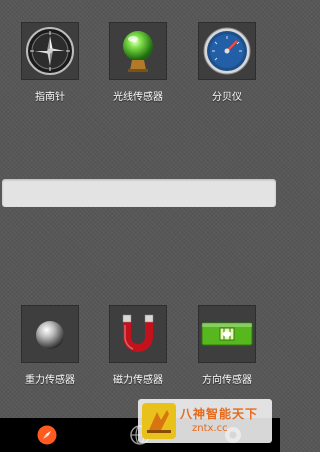 The image size is (320, 452). I want to click on light-sensor-label: 光线传感器, so click(138, 97).